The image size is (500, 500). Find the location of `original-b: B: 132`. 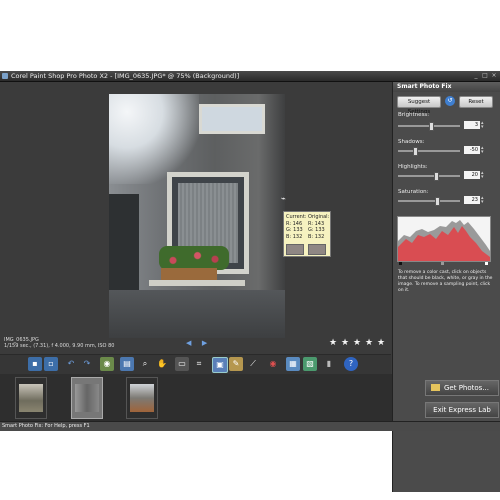

original-b: B: 132 is located at coordinates (316, 236).